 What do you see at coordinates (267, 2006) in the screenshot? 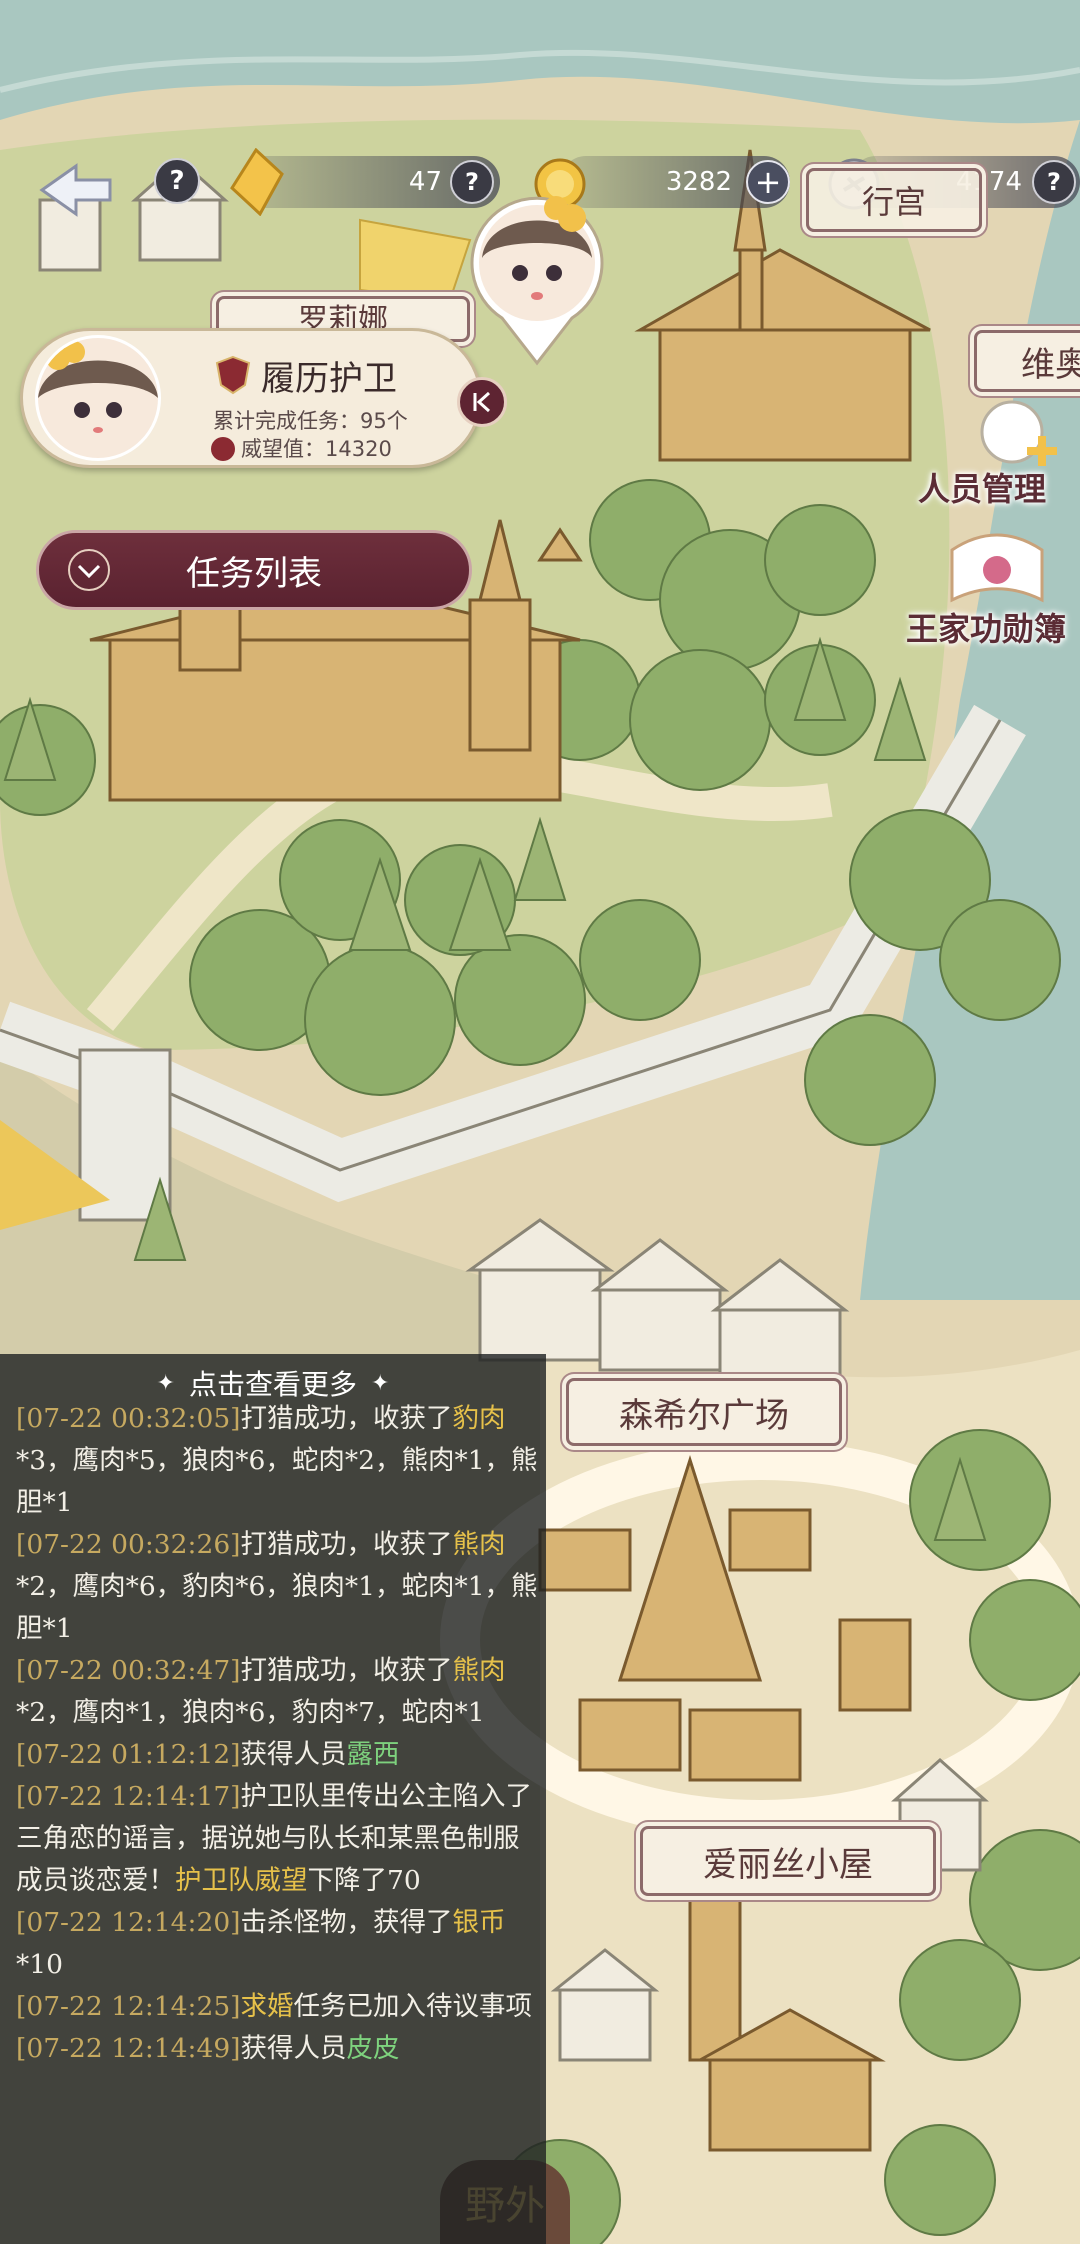
I see `log-highlight: 求婚` at bounding box center [267, 2006].